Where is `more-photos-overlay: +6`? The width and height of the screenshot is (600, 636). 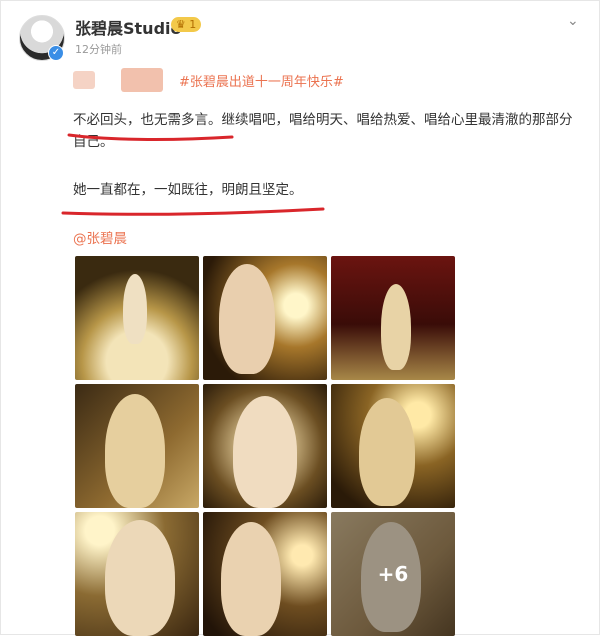
more-photos-overlay: +6 is located at coordinates (393, 574).